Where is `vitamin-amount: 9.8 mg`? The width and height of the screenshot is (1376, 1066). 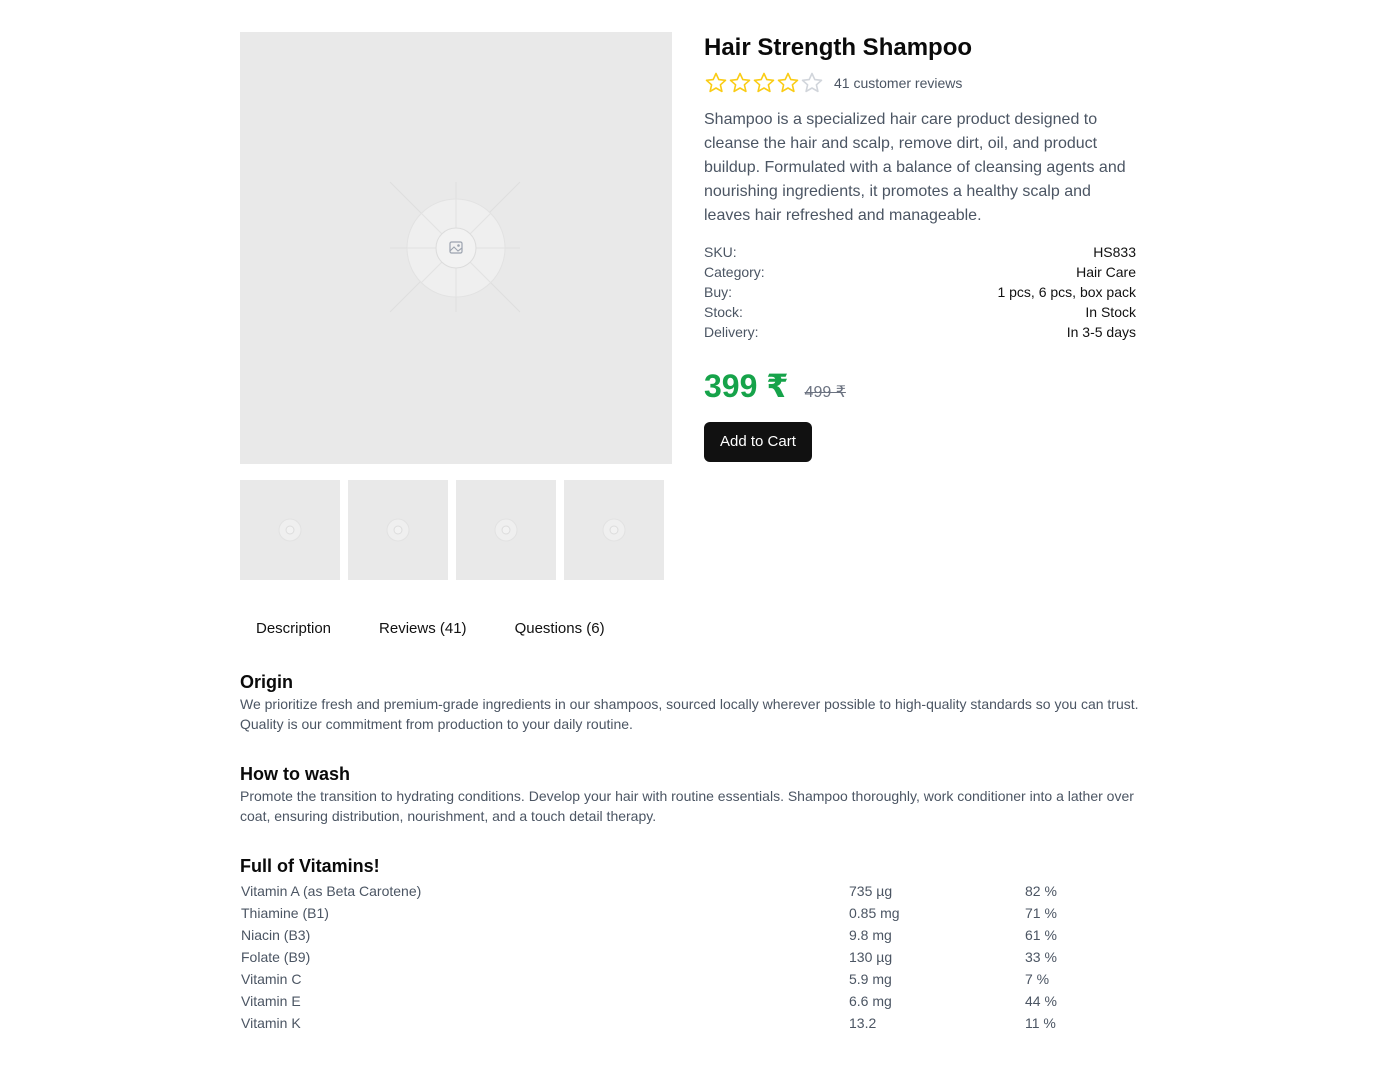
vitamin-amount: 9.8 mg is located at coordinates (870, 935).